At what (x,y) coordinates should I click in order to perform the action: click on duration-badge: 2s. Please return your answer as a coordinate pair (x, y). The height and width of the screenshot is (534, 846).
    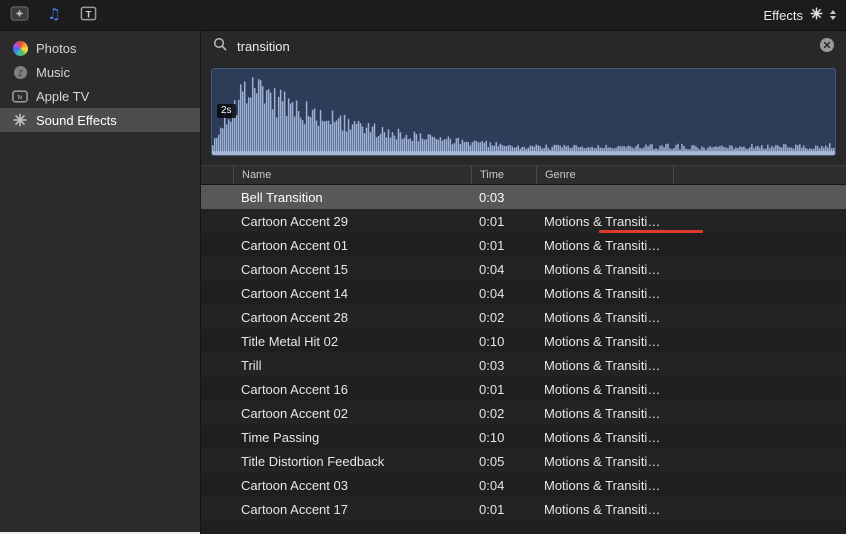
    Looking at the image, I should click on (226, 111).